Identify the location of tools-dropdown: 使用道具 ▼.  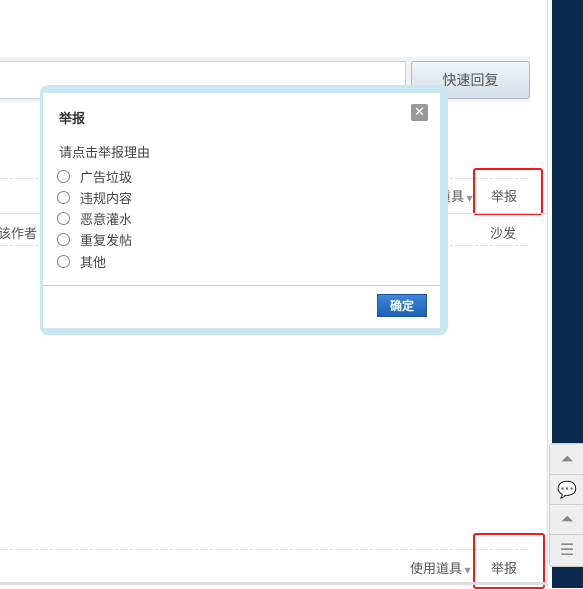
(440, 567).